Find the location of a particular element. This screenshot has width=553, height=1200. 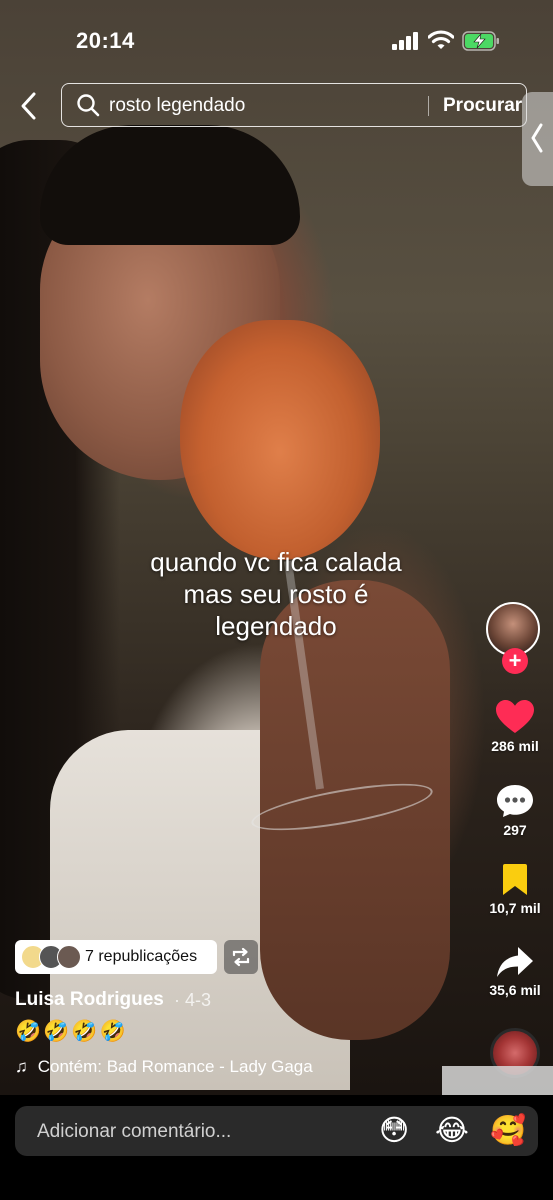

search-input: rosto legendado Procurar is located at coordinates (294, 105).